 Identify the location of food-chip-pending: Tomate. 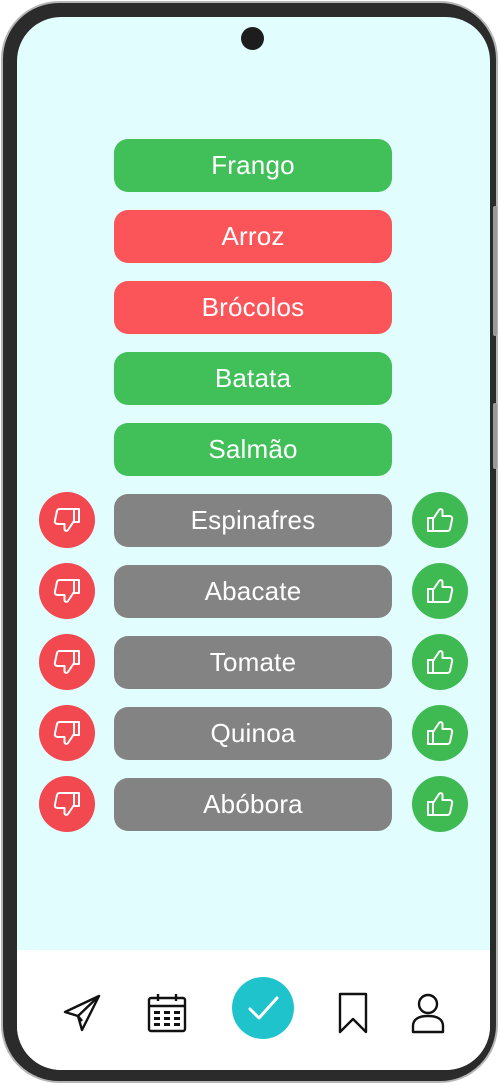
(253, 662).